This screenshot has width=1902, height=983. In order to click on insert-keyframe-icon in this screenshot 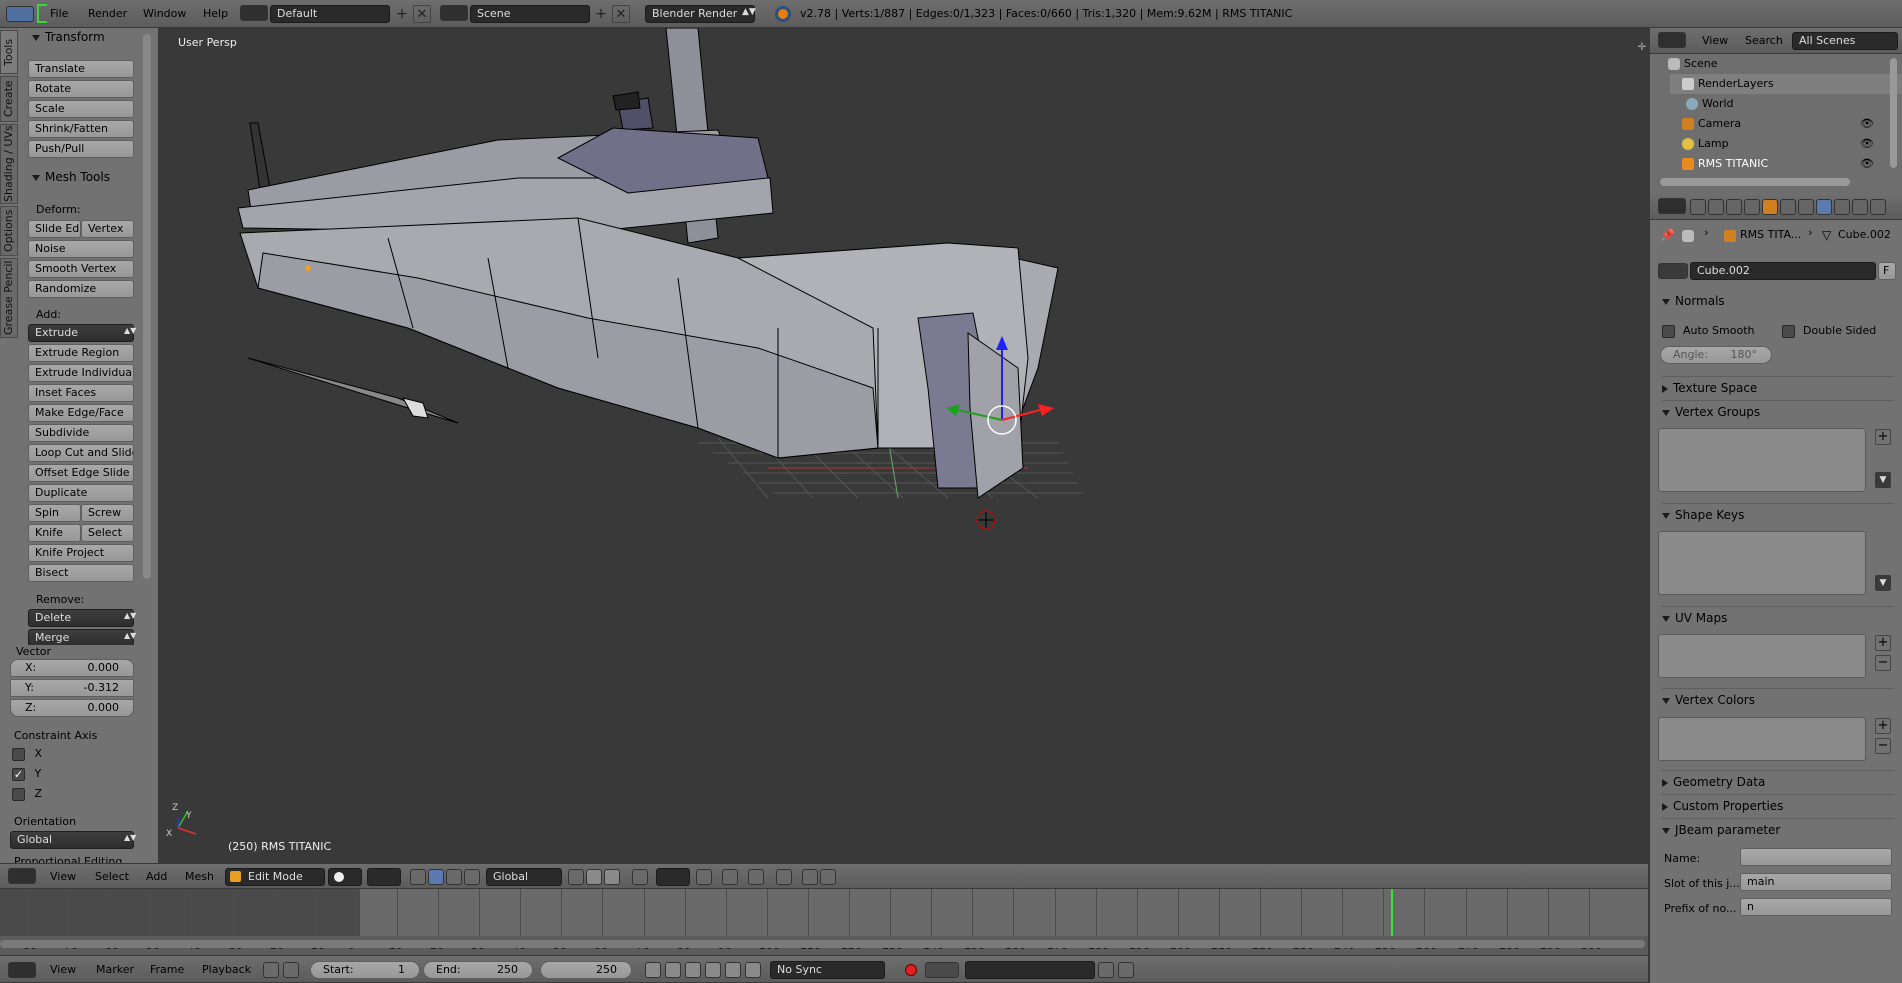, I will do `click(1106, 970)`.